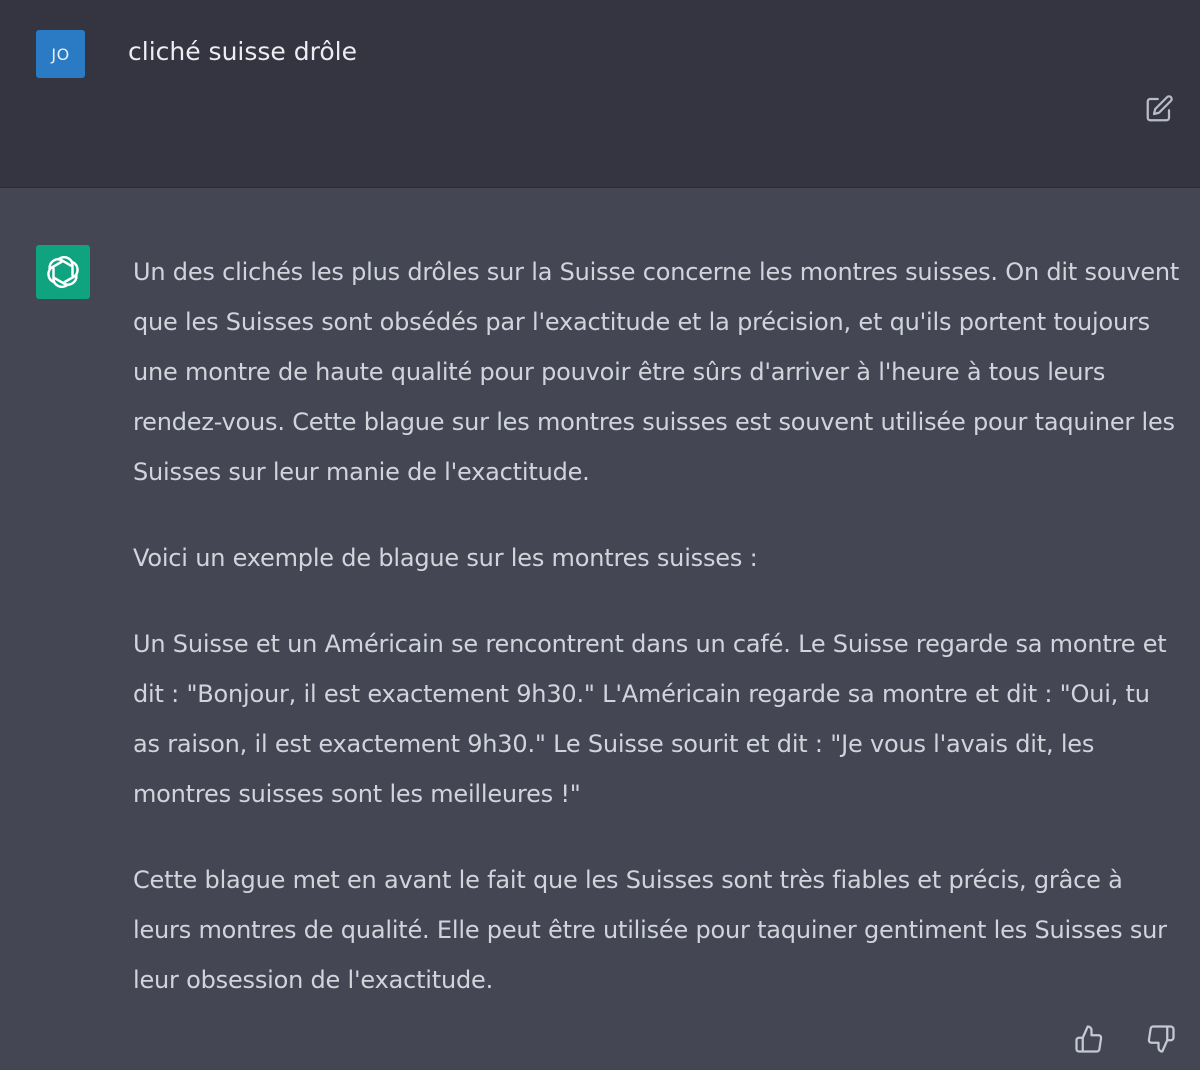  I want to click on edit-icon, so click(1159, 108).